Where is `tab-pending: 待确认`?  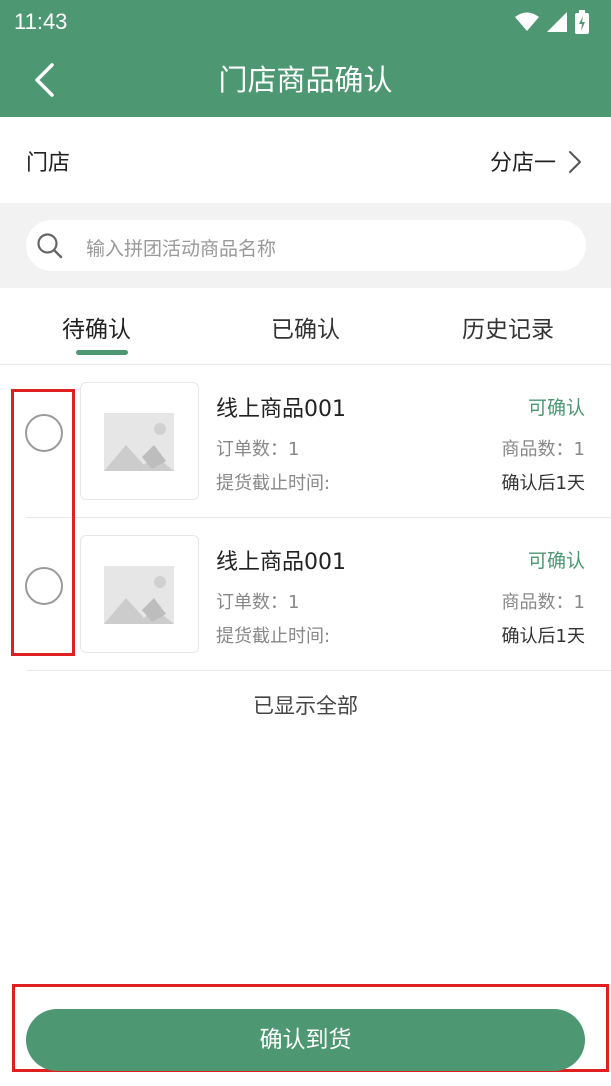 tab-pending: 待确认 is located at coordinates (96, 327).